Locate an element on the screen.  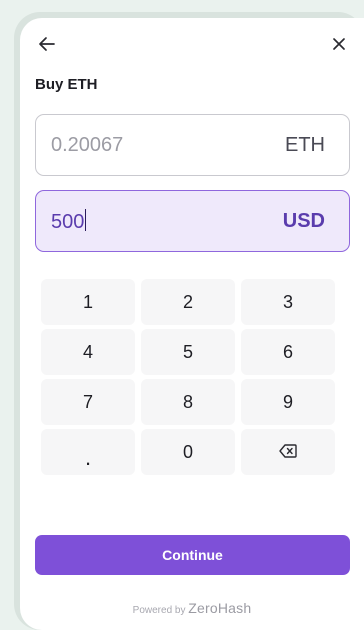
crypto-currency-label: ETH is located at coordinates (305, 144).